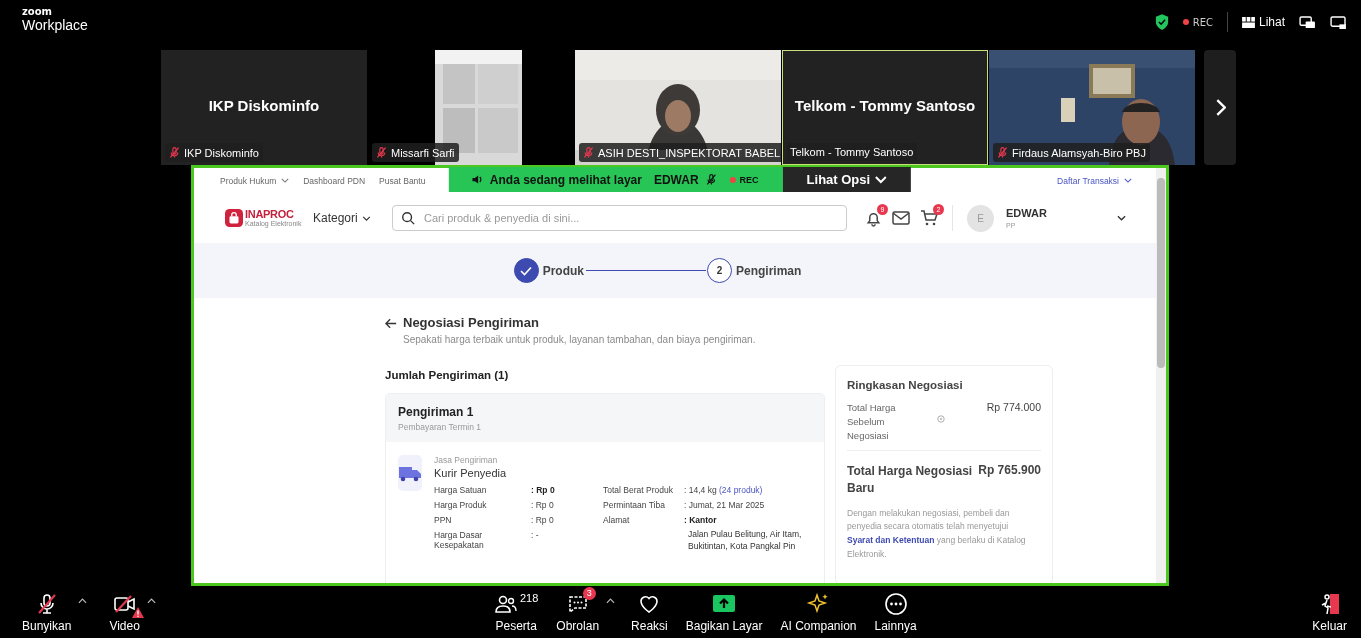 This screenshot has height=638, width=1361. What do you see at coordinates (745, 540) in the screenshot?
I see `address-text: Jalan Pulau Belitung, Air Itam, Bukitintan, Kota Pangkal Pin` at bounding box center [745, 540].